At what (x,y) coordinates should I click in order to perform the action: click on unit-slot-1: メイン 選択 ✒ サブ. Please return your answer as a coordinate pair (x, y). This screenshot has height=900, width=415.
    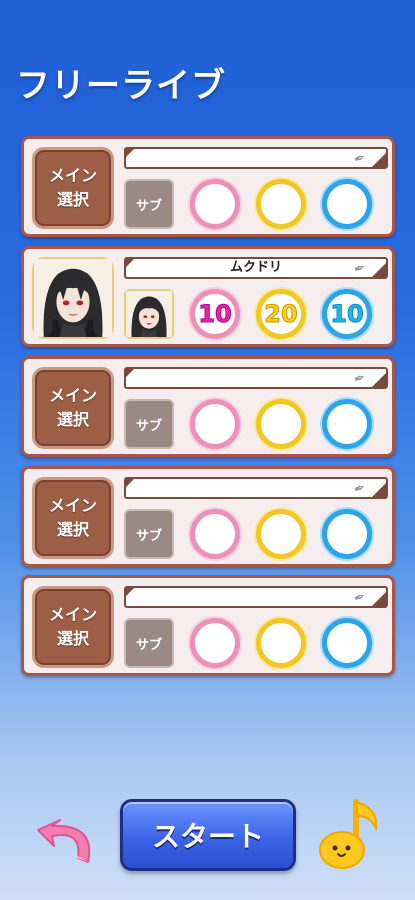
    Looking at the image, I should click on (208, 186).